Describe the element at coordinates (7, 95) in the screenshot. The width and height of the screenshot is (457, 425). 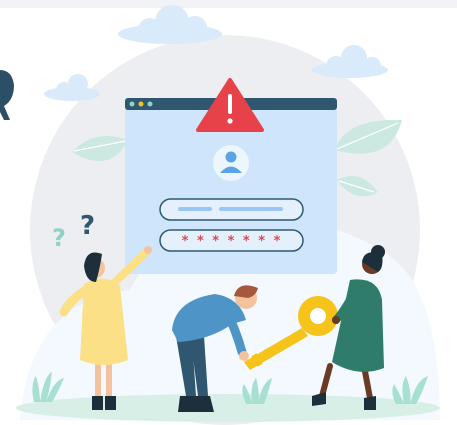
I see `partial-letter-shape` at that location.